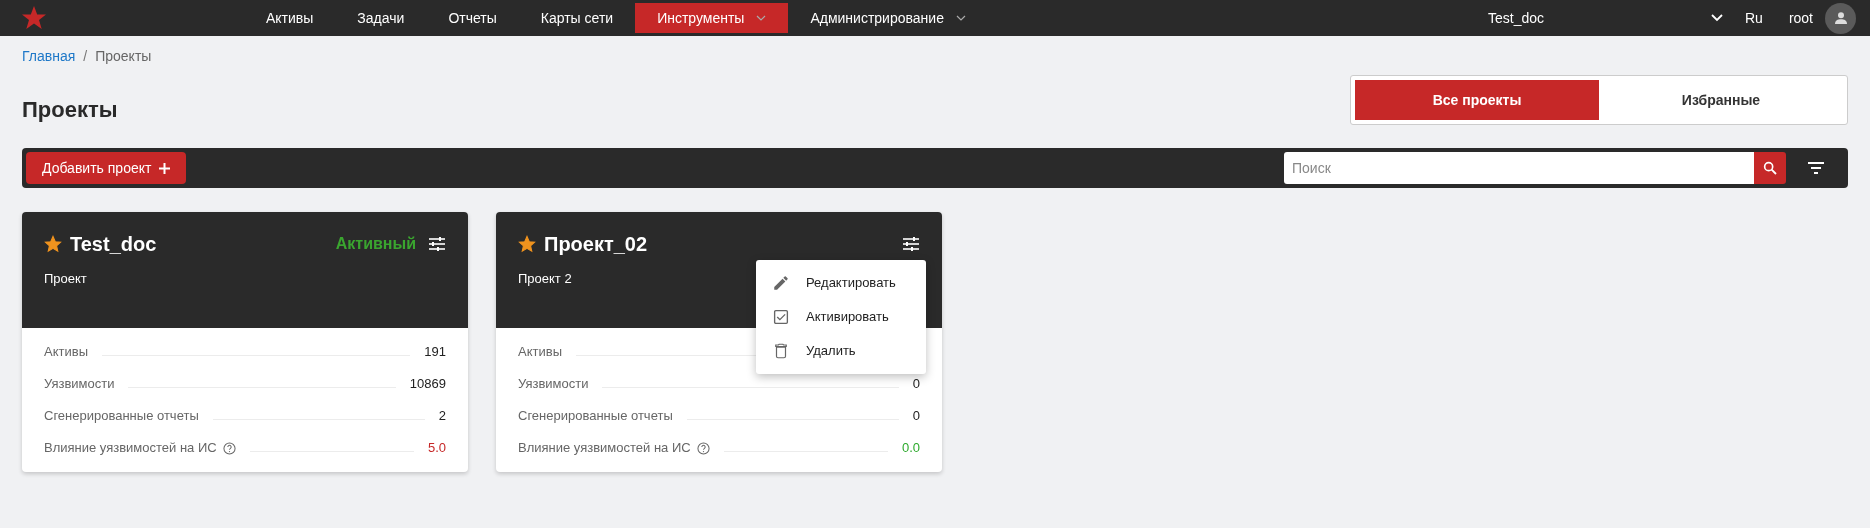  I want to click on project-description: Проект, so click(65, 279).